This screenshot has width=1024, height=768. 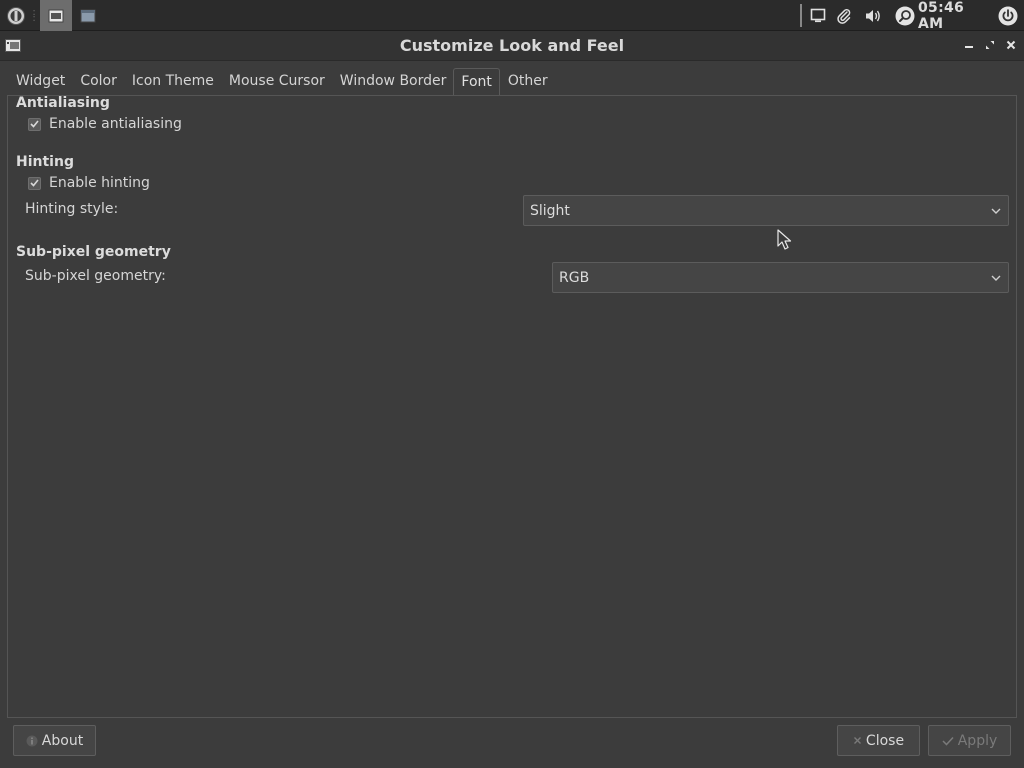 I want to click on maximize-icon, so click(x=990, y=45).